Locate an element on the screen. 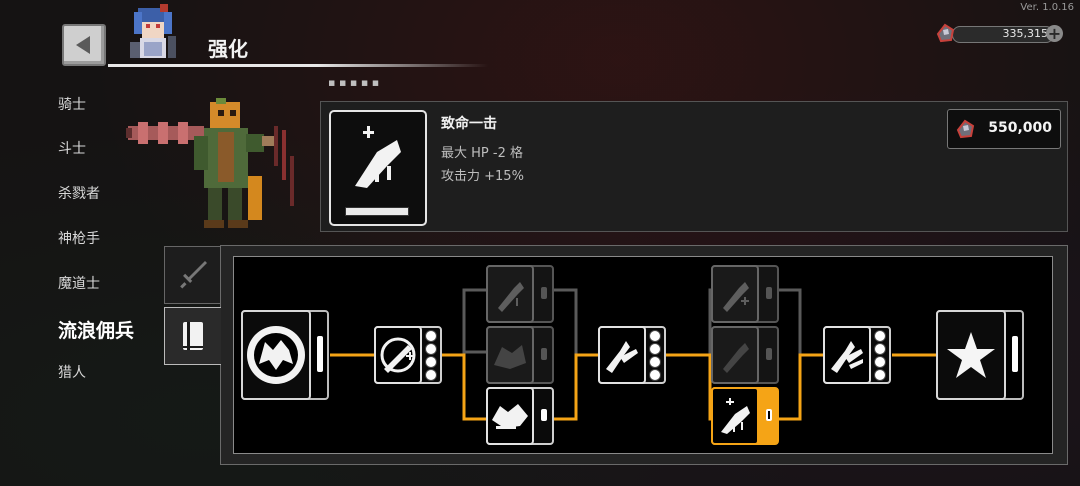  title-underline is located at coordinates (298, 65).